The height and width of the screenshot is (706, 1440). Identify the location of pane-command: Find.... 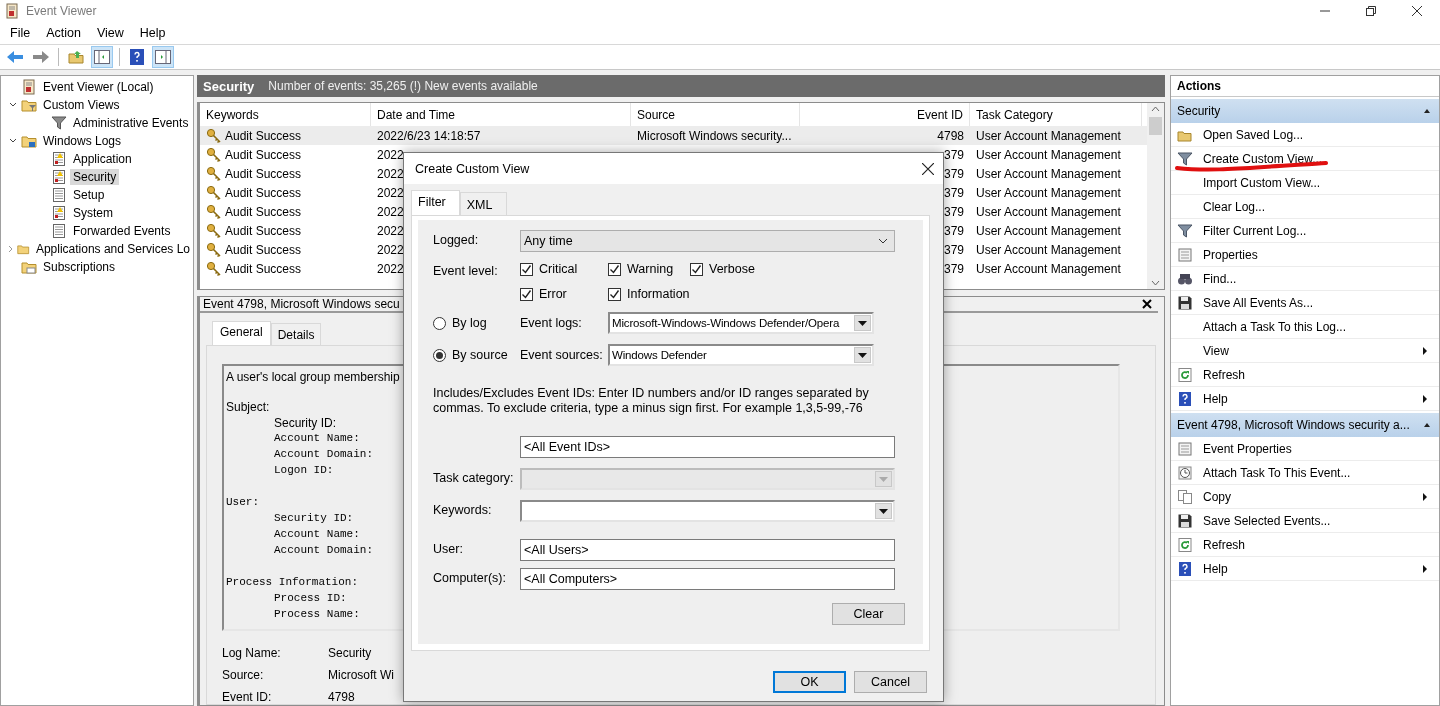
(1305, 279).